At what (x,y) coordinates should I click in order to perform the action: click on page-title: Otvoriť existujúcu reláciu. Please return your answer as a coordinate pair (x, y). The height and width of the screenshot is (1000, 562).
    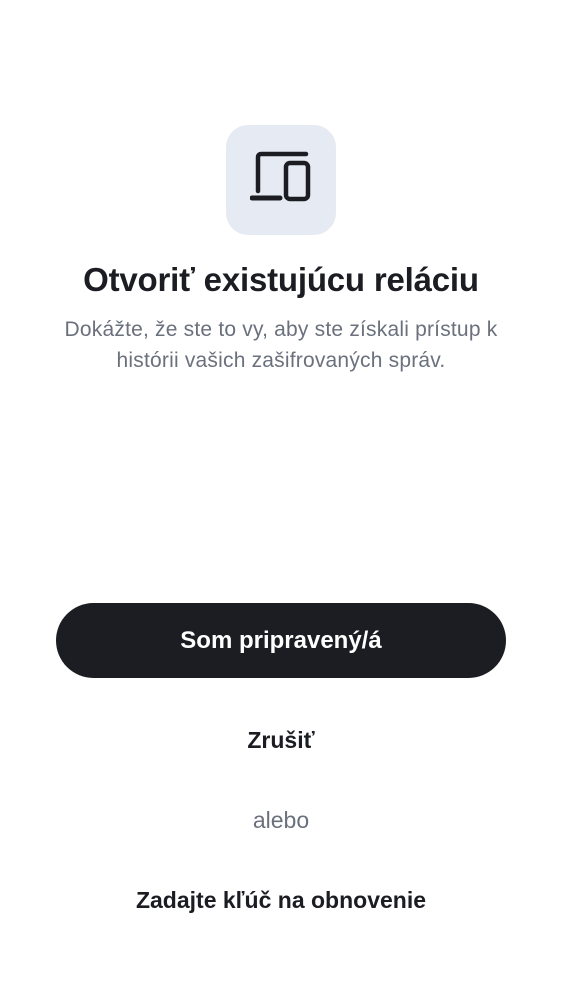
    Looking at the image, I should click on (281, 279).